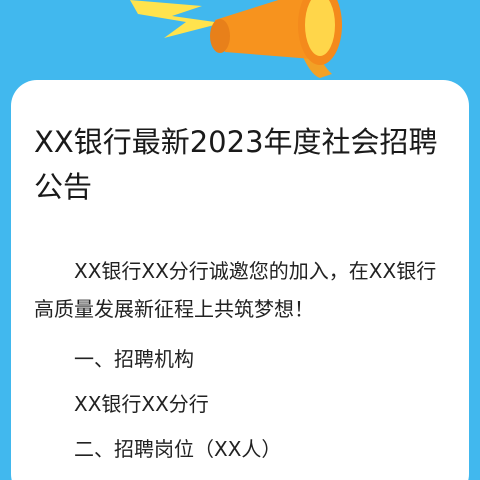  Describe the element at coordinates (176, 19) in the screenshot. I see `lightning-icon` at that location.